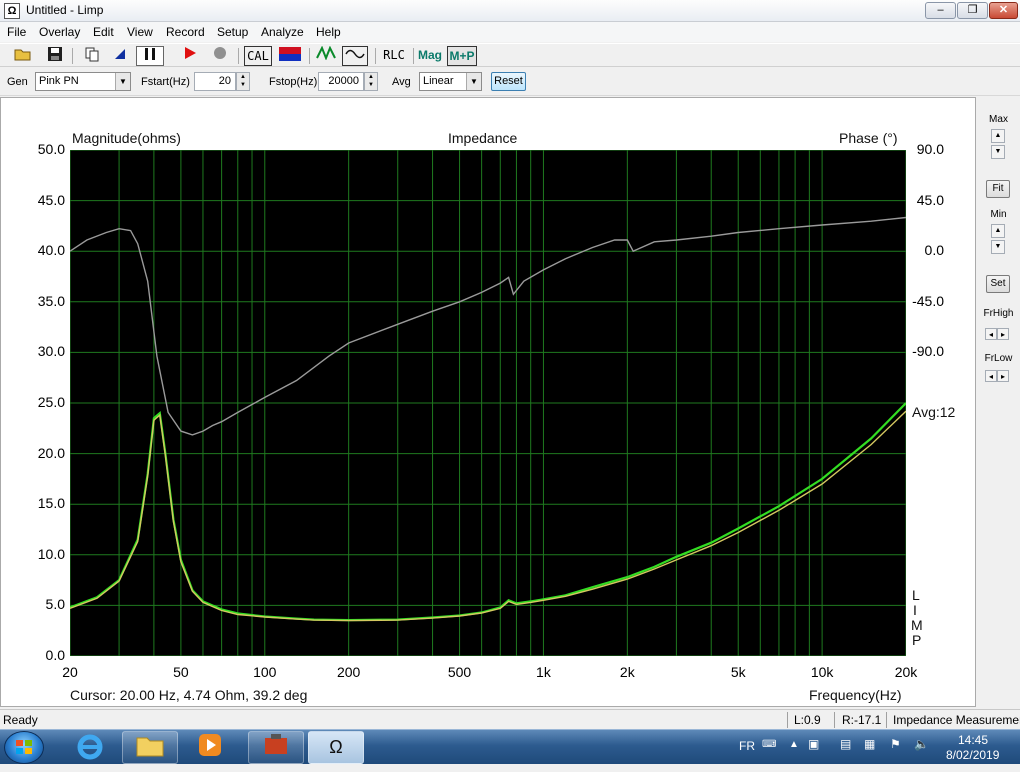  Describe the element at coordinates (276, 747) in the screenshot. I see `toolbox-icon` at that location.